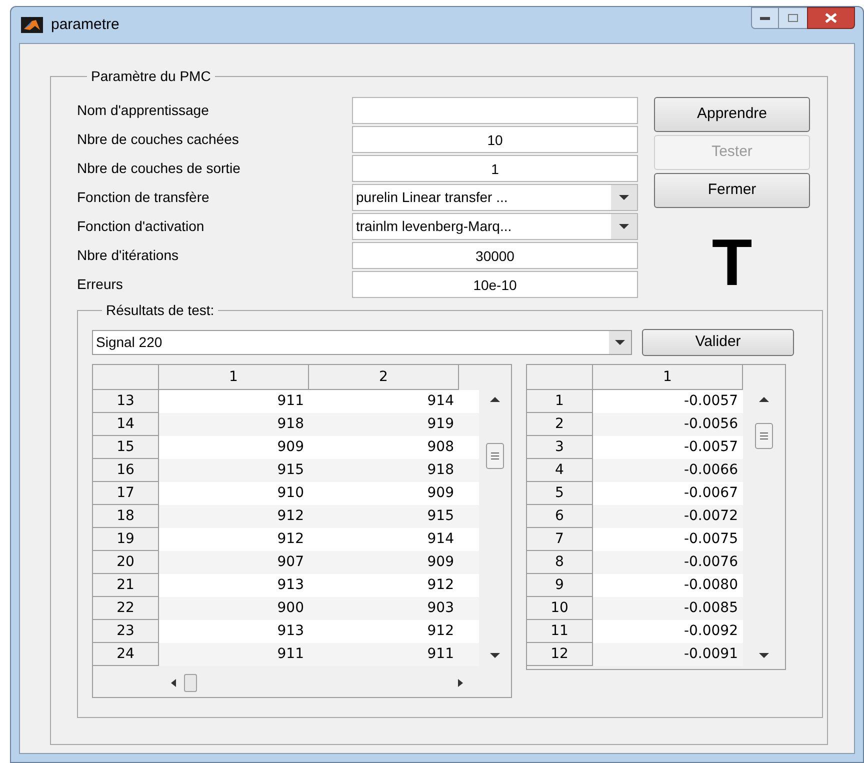 The width and height of the screenshot is (864, 763). Describe the element at coordinates (126, 516) in the screenshot. I see `row-header: 18` at that location.